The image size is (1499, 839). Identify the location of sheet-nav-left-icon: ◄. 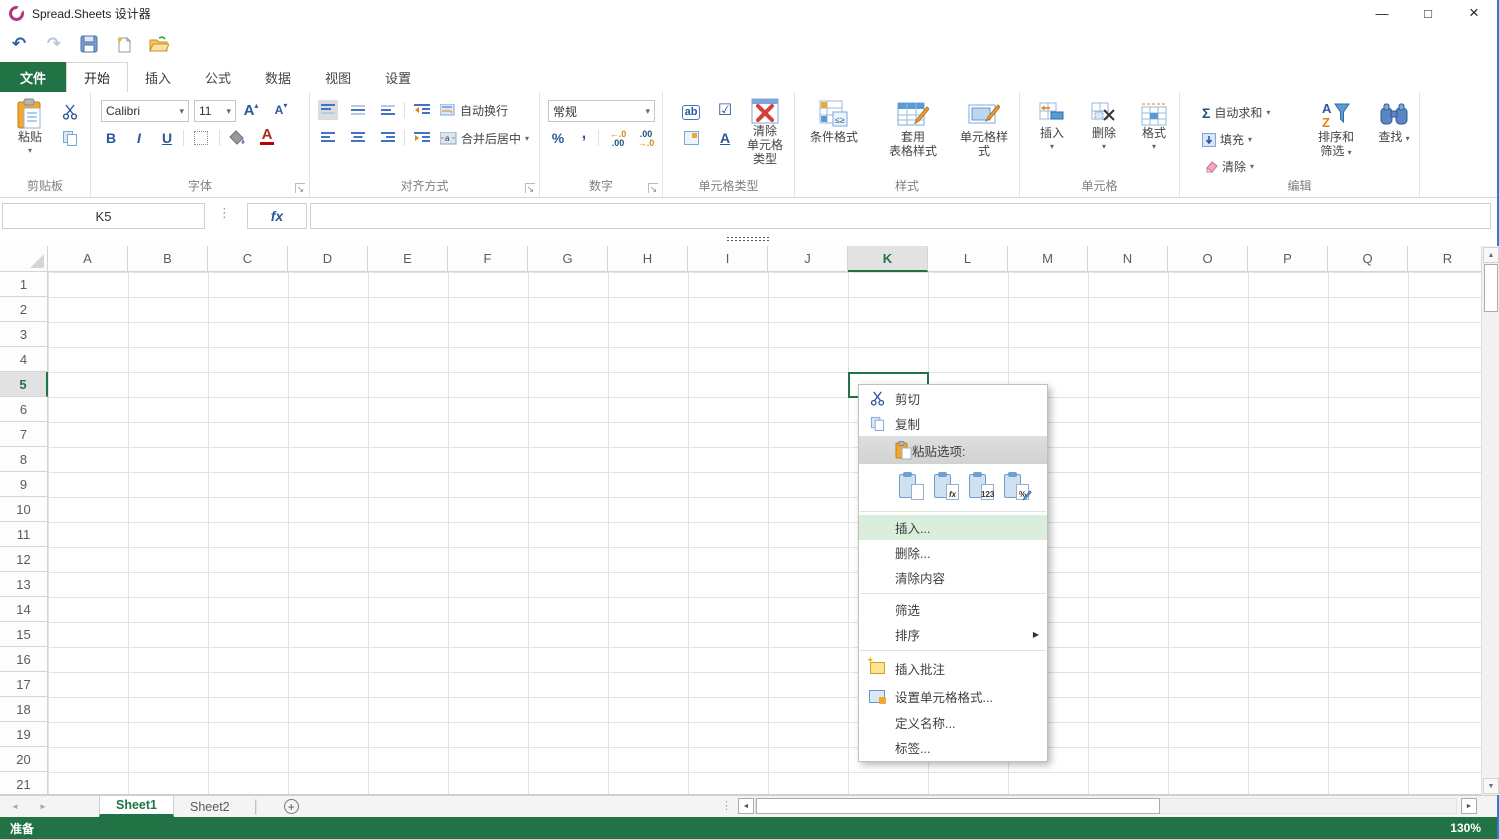
(15, 806).